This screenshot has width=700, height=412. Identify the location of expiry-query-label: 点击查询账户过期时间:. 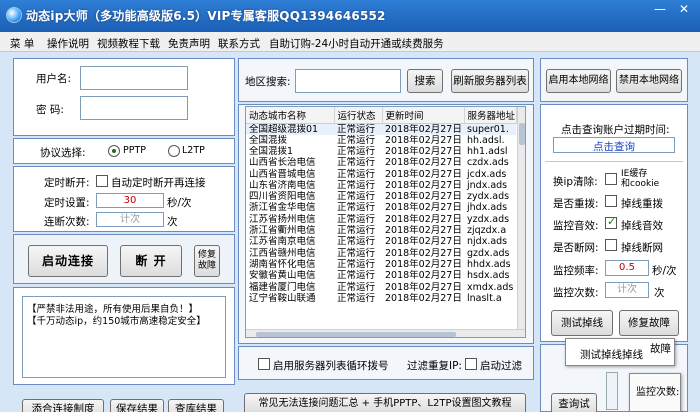
(615, 130).